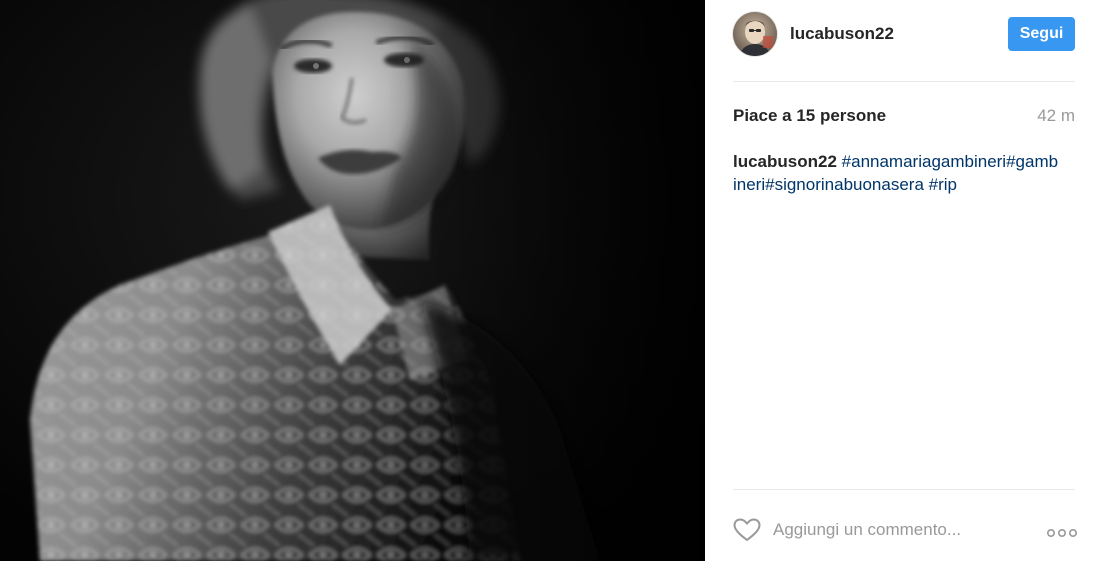 The image size is (1100, 561). Describe the element at coordinates (785, 161) in the screenshot. I see `caption-username: lucabuson22` at that location.